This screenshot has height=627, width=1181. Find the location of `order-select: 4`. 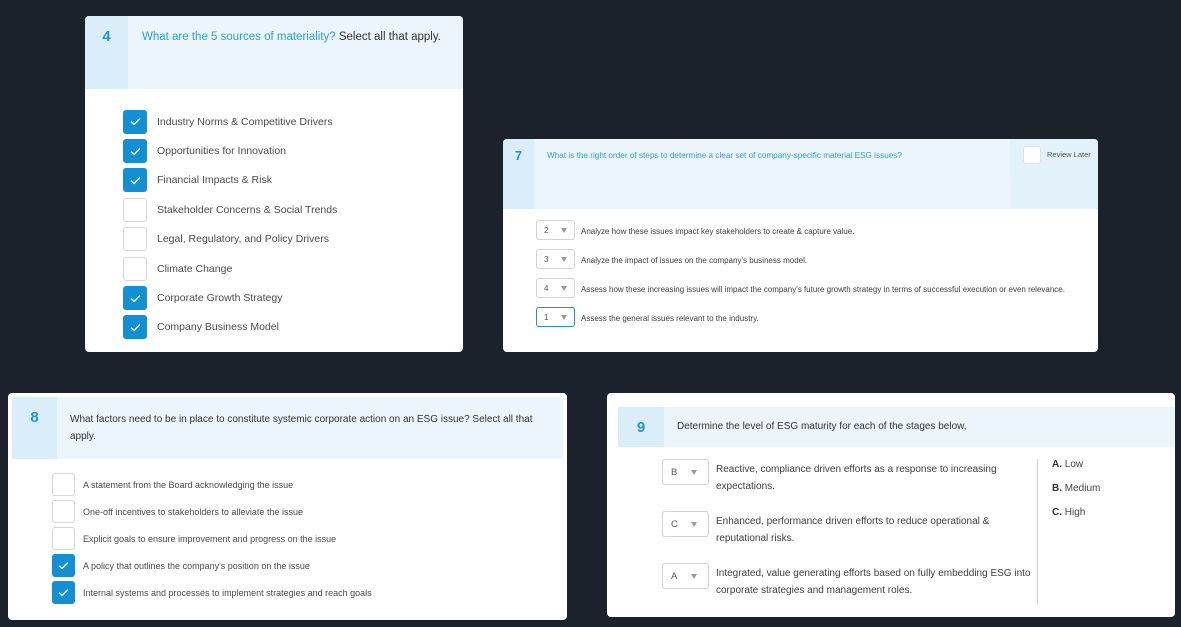

order-select: 4 is located at coordinates (555, 288).